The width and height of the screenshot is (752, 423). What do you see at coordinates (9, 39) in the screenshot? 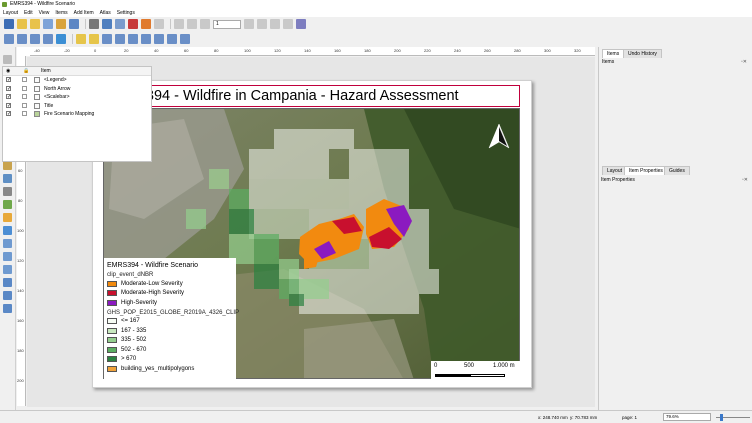
I see `zoom-in-icon` at bounding box center [9, 39].